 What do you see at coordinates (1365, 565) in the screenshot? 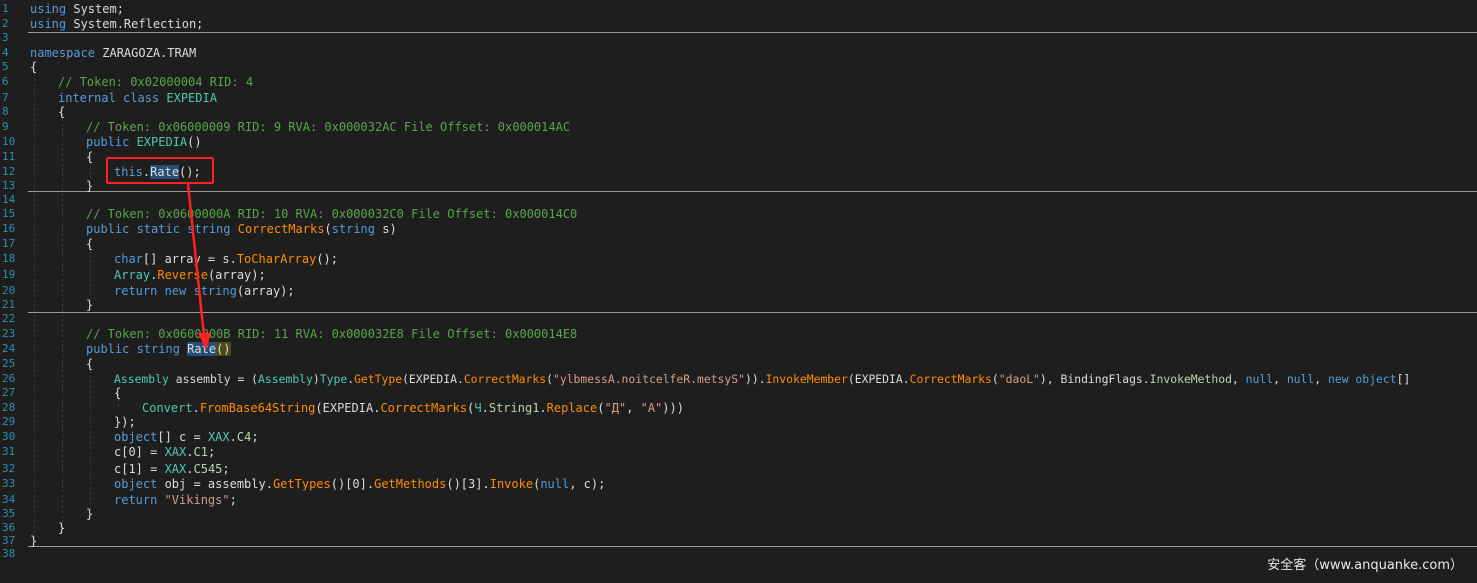
I see `watermark: 安全客（www.anquanke.com）` at bounding box center [1365, 565].